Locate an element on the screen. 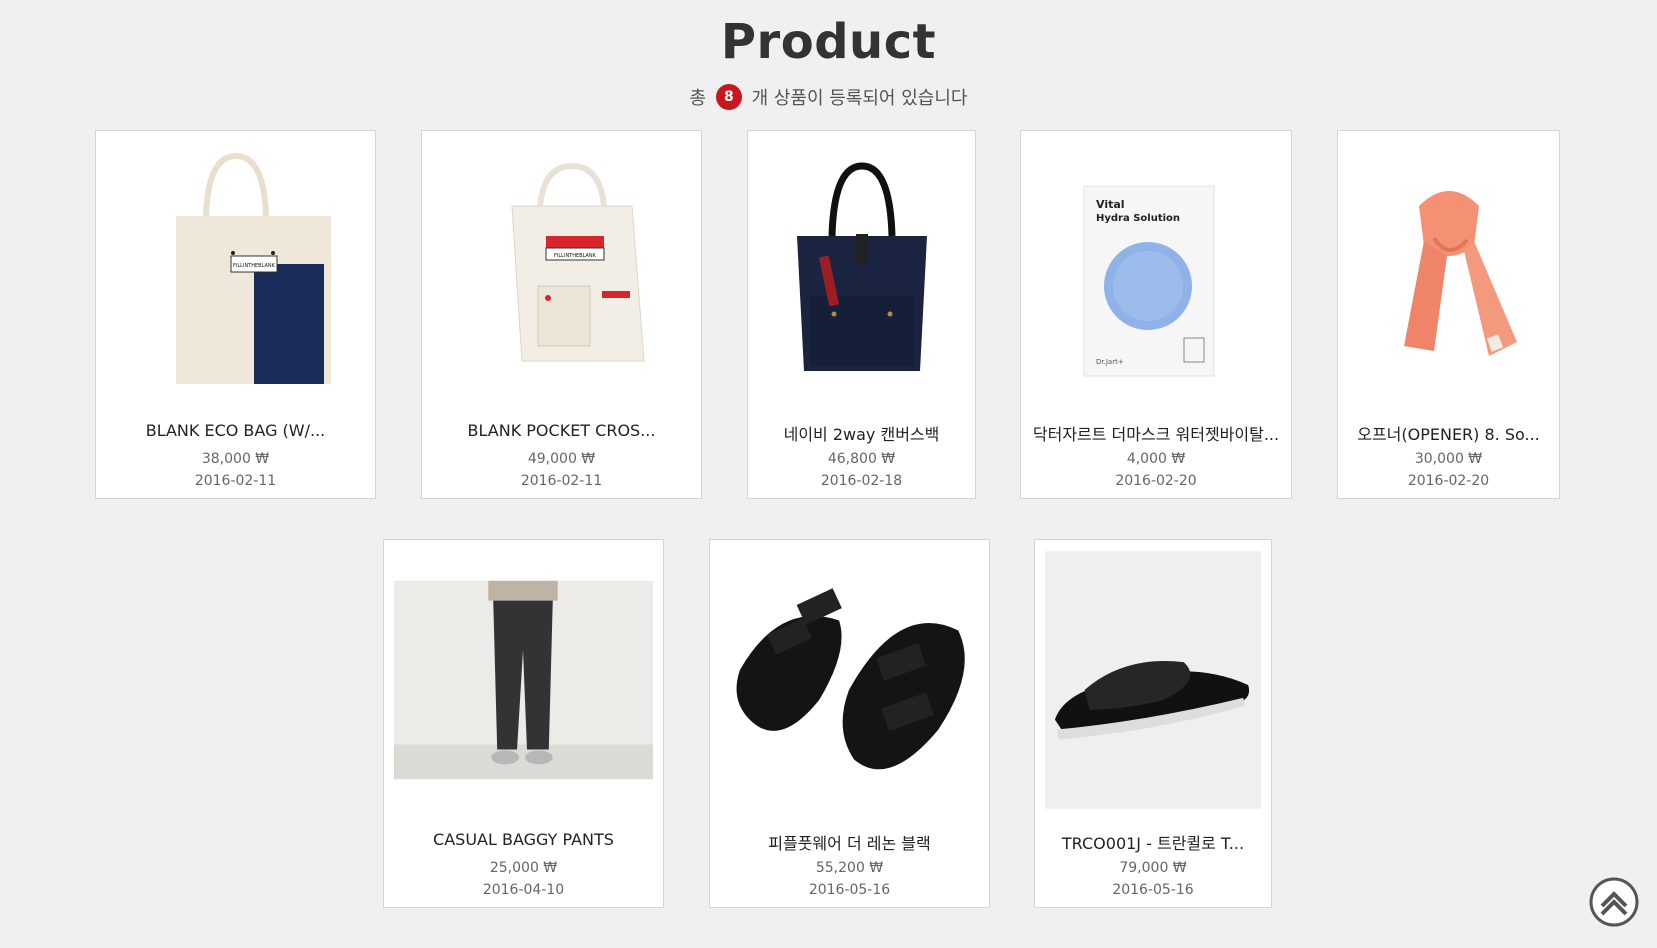  product-price: 46,800 ₩ is located at coordinates (861, 459).